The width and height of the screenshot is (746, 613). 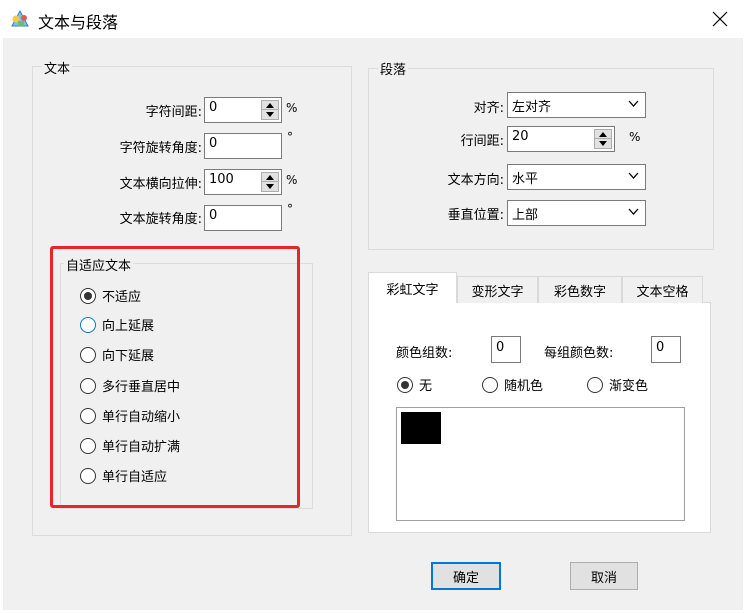 I want to click on color-mode-label: 无, so click(x=426, y=386).